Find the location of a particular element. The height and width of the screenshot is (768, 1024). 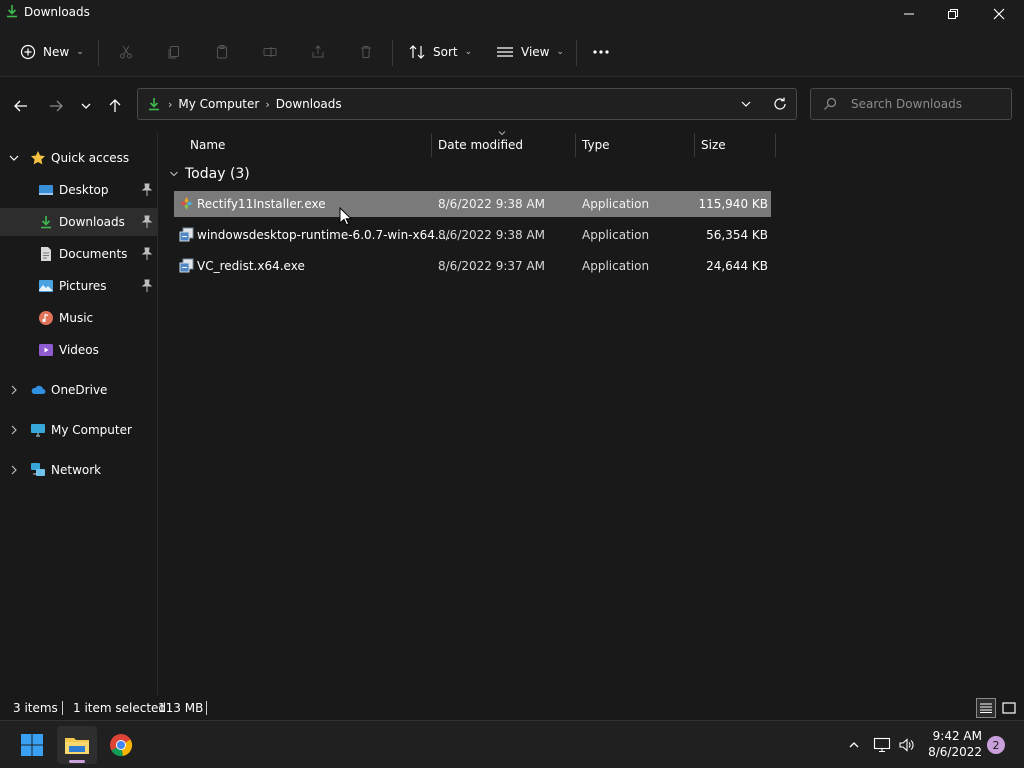

clock-date: 8/6/2022 is located at coordinates (955, 752).